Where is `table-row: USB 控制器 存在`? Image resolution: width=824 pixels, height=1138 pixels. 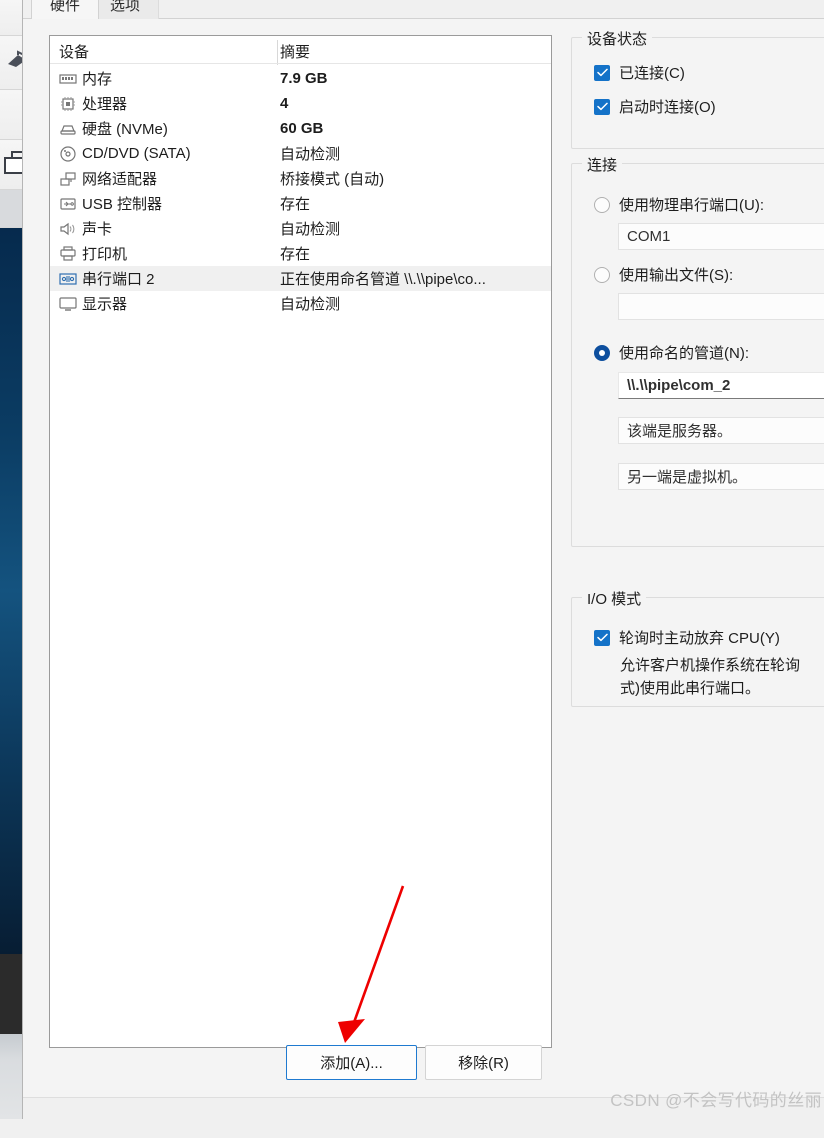
table-row: USB 控制器 存在 is located at coordinates (300, 203).